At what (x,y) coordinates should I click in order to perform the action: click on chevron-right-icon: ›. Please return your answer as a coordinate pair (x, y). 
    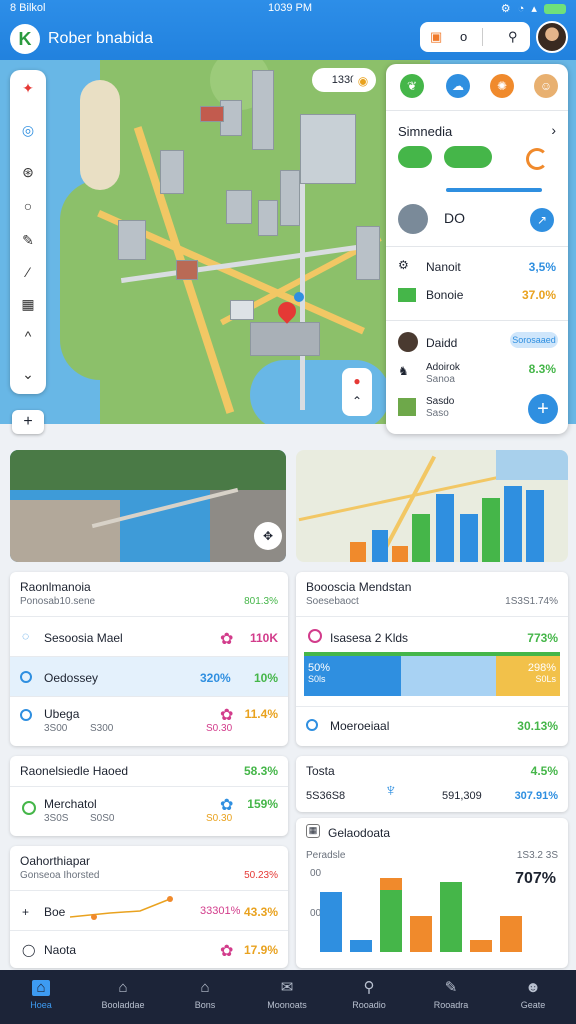
    Looking at the image, I should click on (553, 130).